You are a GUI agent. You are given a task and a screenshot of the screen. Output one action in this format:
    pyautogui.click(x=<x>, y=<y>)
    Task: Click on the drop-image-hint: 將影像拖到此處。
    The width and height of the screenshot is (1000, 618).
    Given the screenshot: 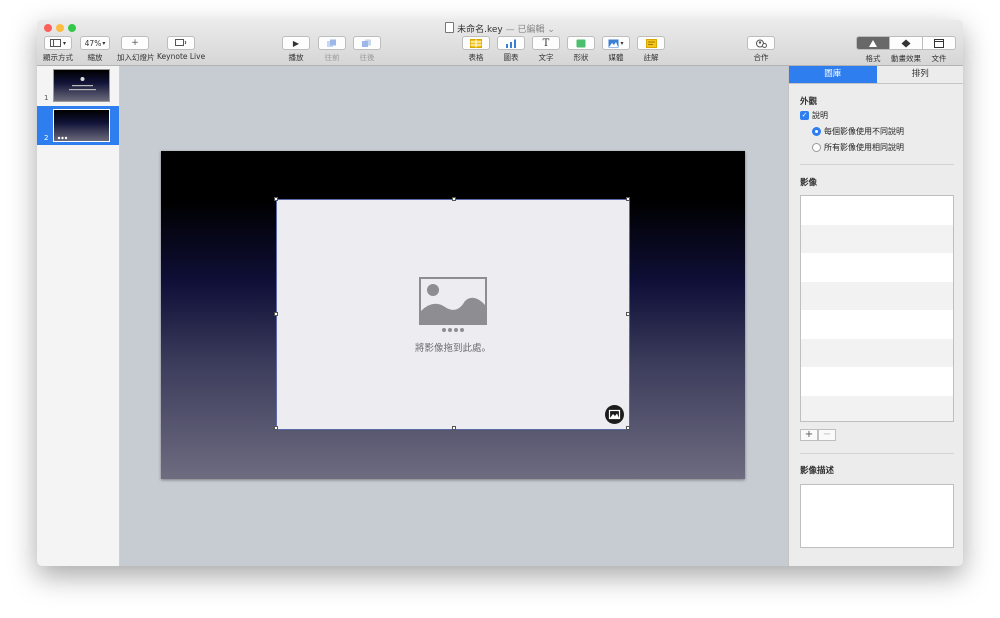 What is the action you would take?
    pyautogui.click(x=452, y=348)
    